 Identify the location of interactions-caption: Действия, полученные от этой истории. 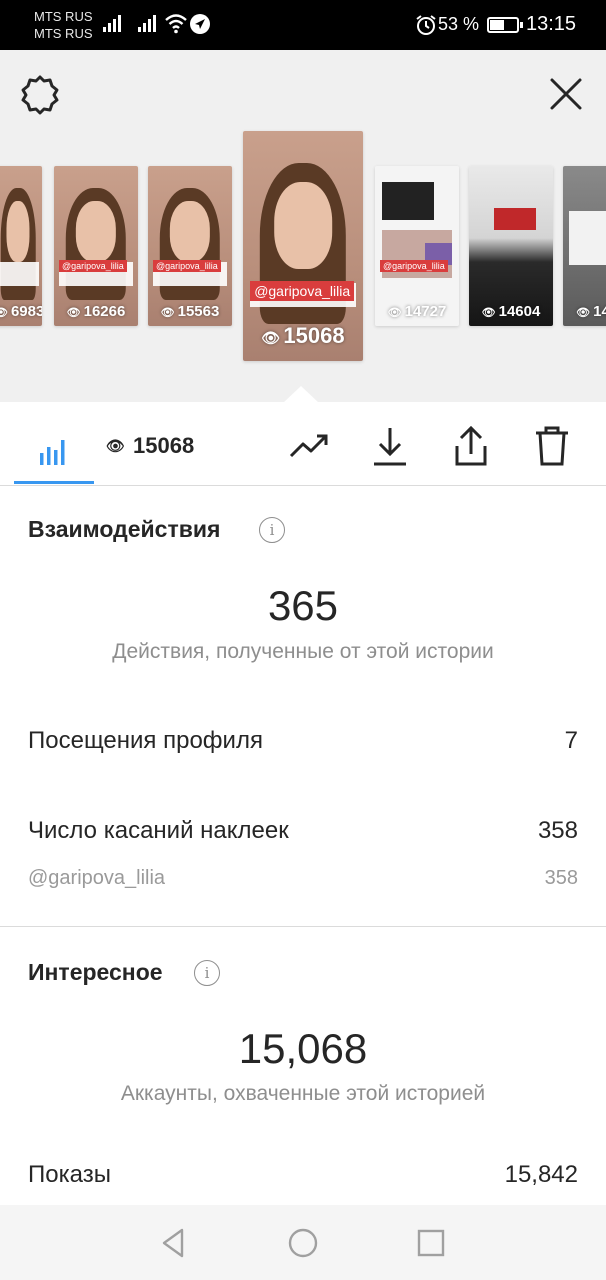
(303, 651).